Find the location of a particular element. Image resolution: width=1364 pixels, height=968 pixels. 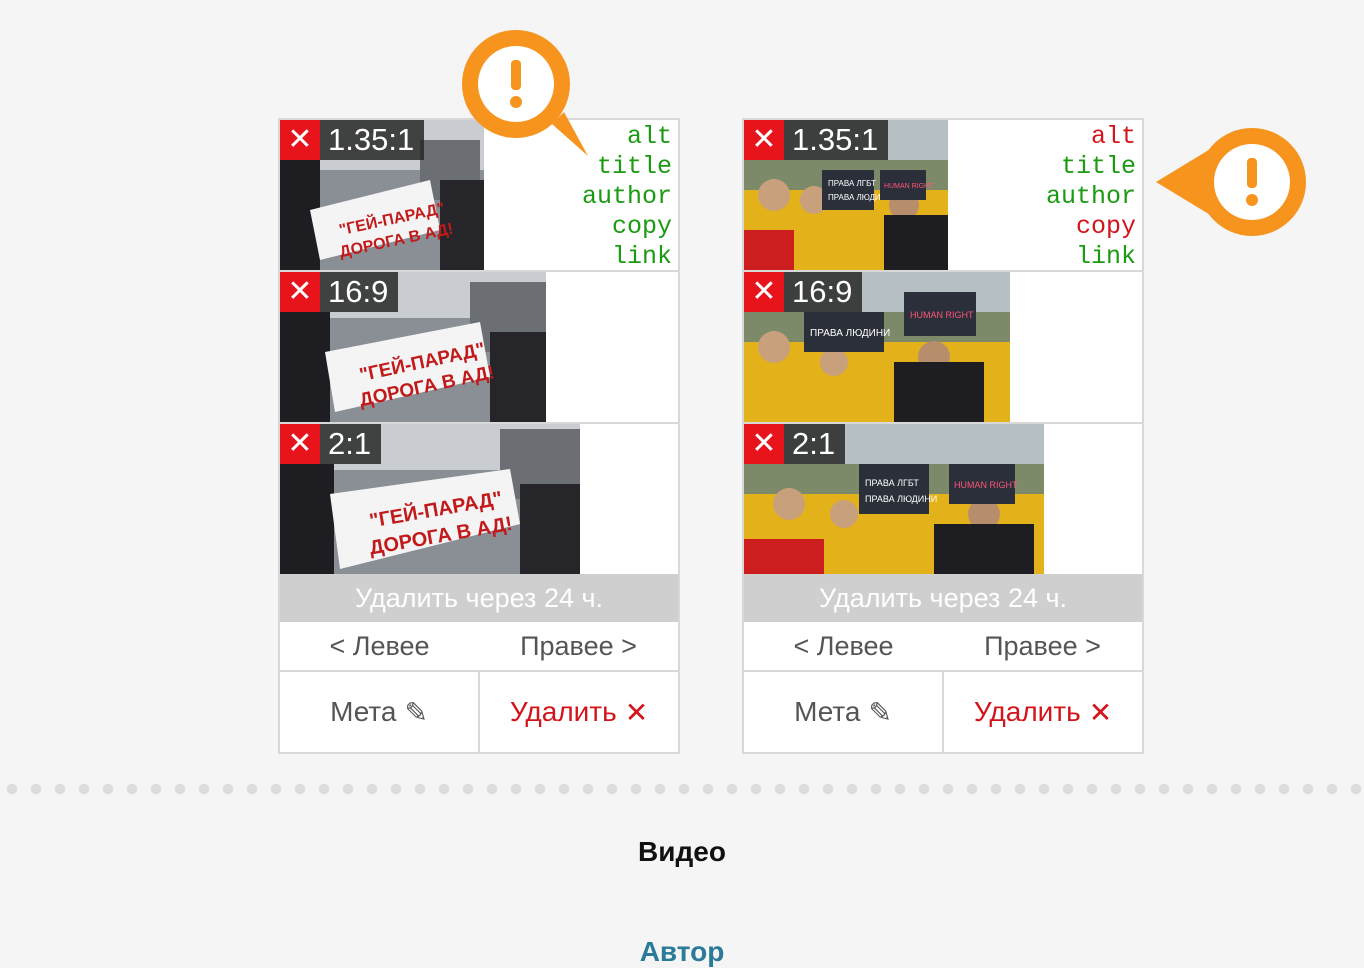

dotted-divider is located at coordinates (682, 789).